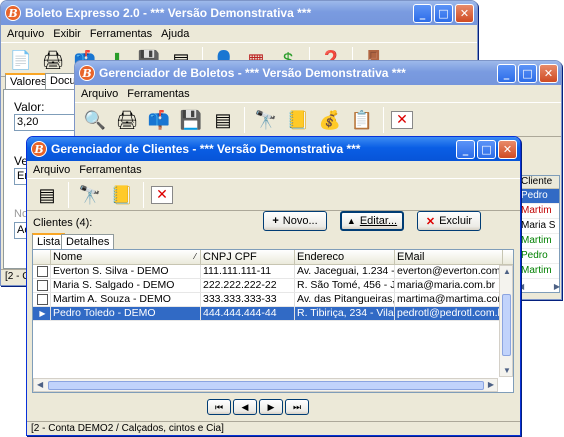 This screenshot has width=564, height=437. What do you see at coordinates (539, 288) in the screenshot?
I see `side-scroll-arrows: ◀ ▶` at bounding box center [539, 288].